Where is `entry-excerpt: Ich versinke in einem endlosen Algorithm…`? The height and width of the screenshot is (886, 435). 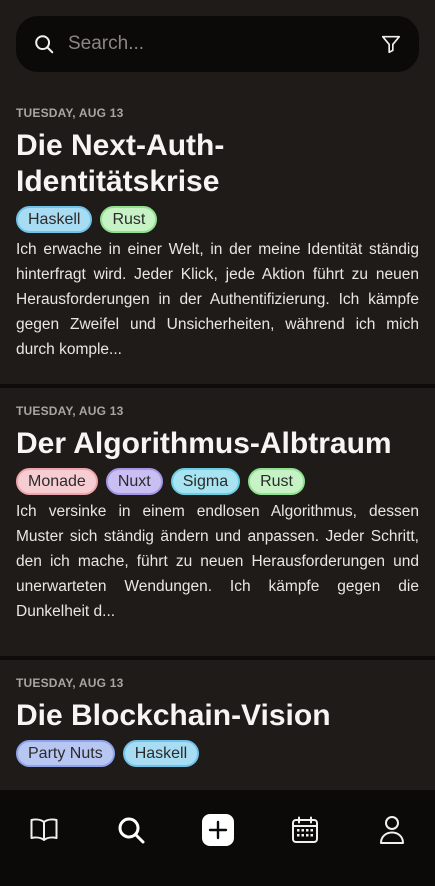 entry-excerpt: Ich versinke in einem endlosen Algorithm… is located at coordinates (217, 561).